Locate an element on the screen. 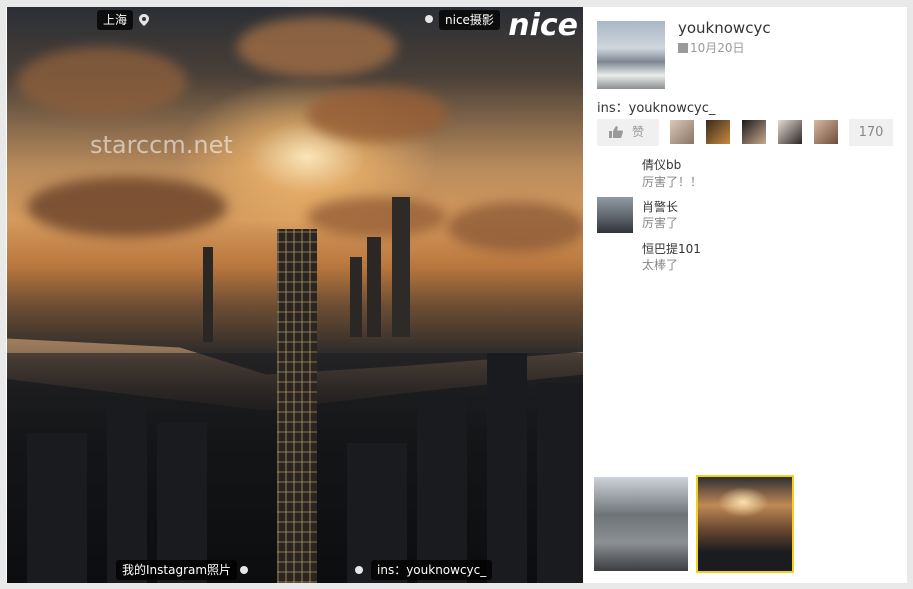 This screenshot has width=913, height=589. post-date: 10月20日 is located at coordinates (711, 47).